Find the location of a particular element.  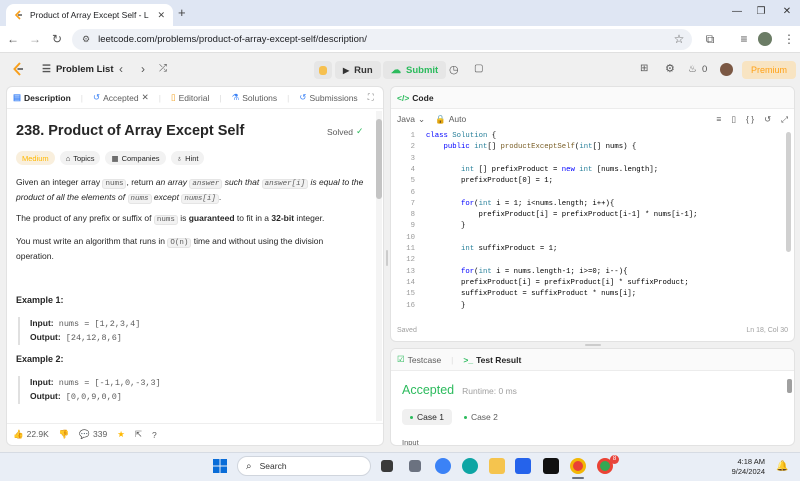

example-1-title: Example 1: is located at coordinates (40, 300).